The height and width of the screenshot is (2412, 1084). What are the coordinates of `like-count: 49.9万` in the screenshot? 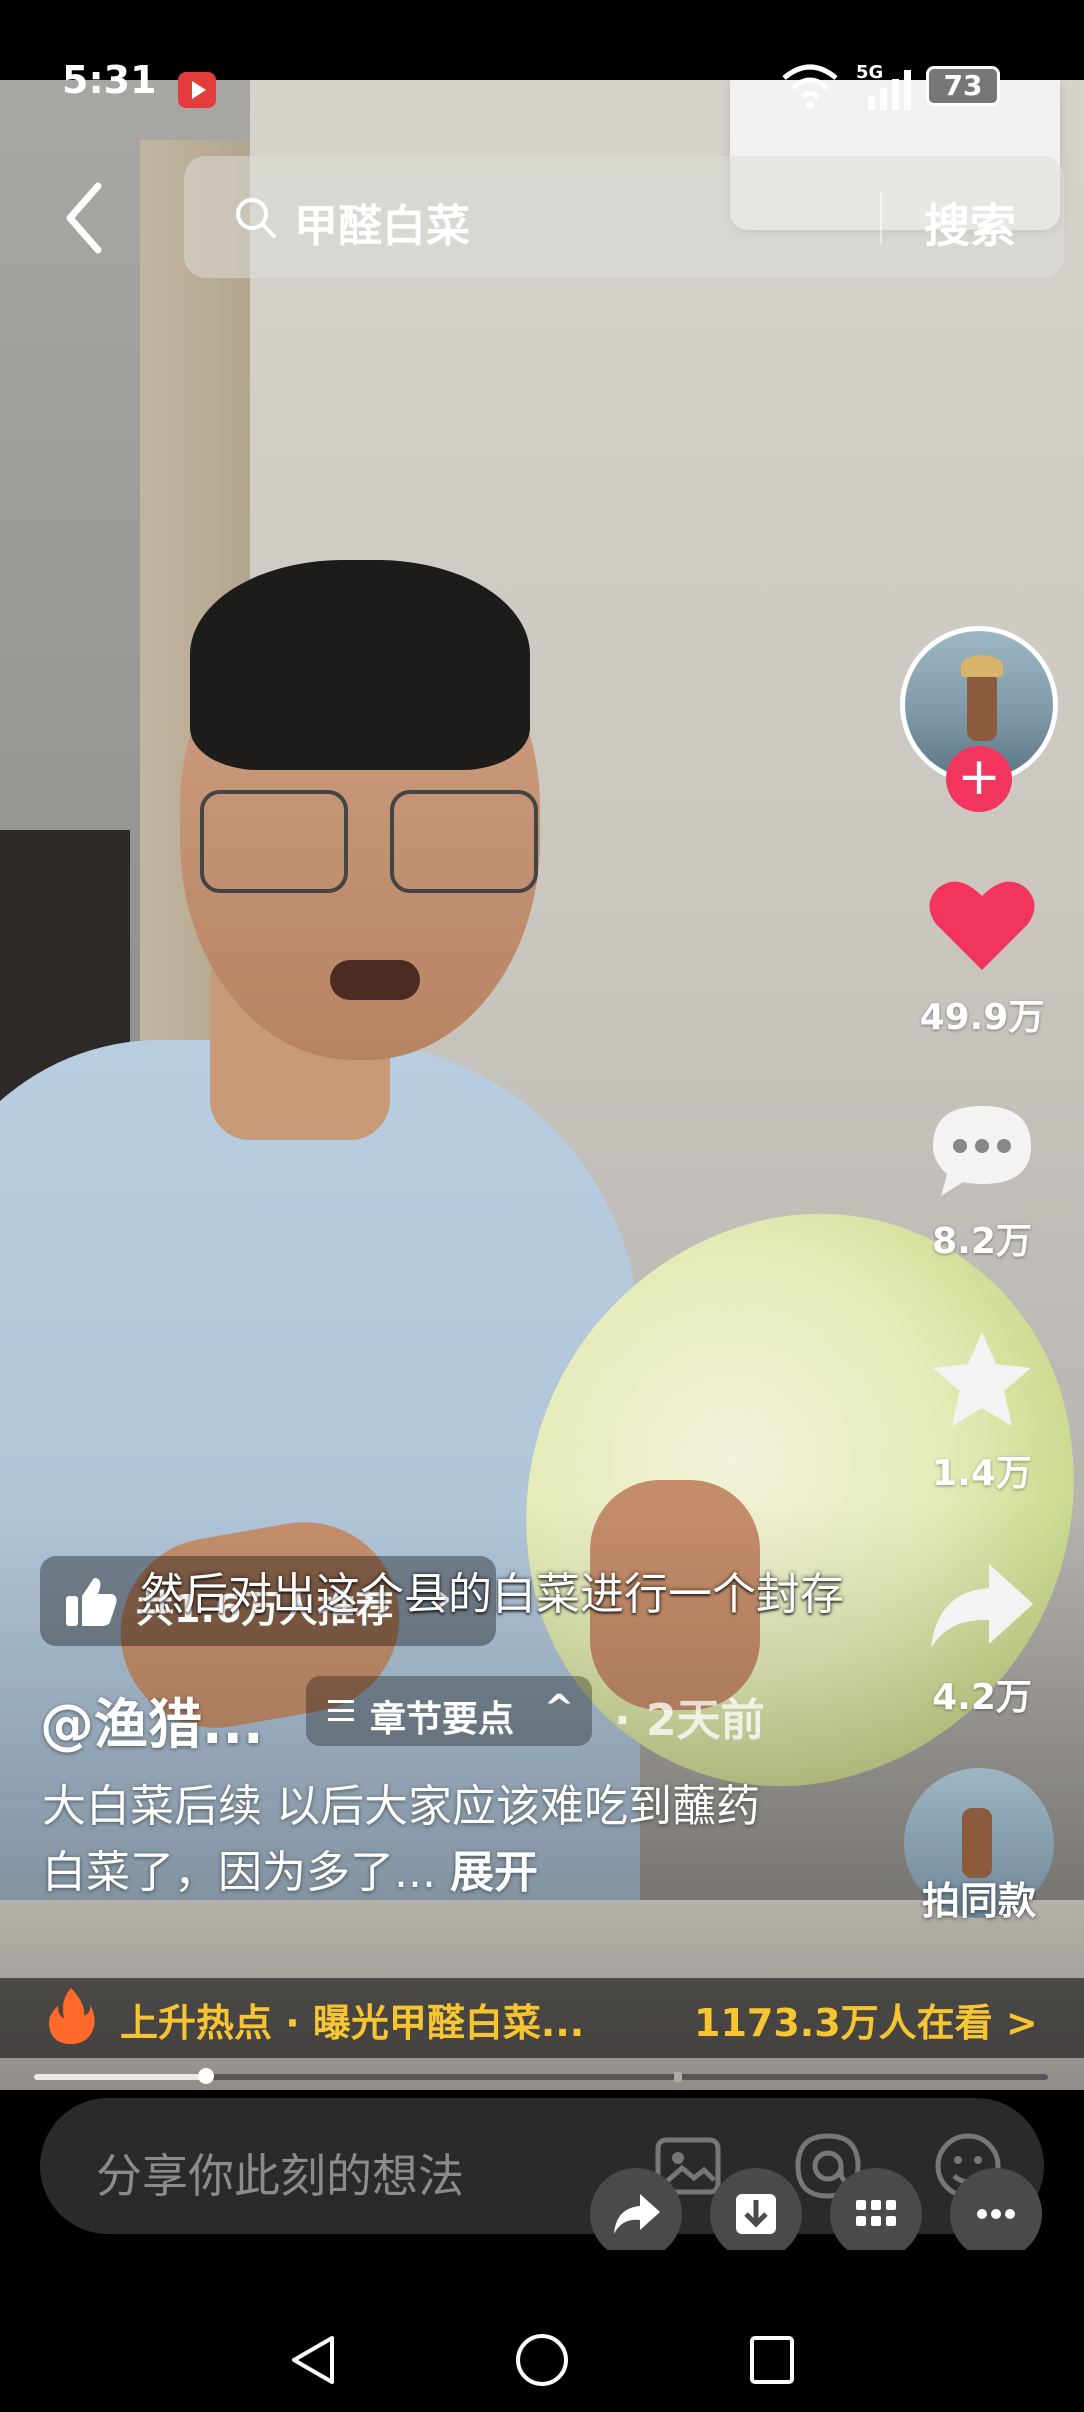 It's located at (982, 1017).